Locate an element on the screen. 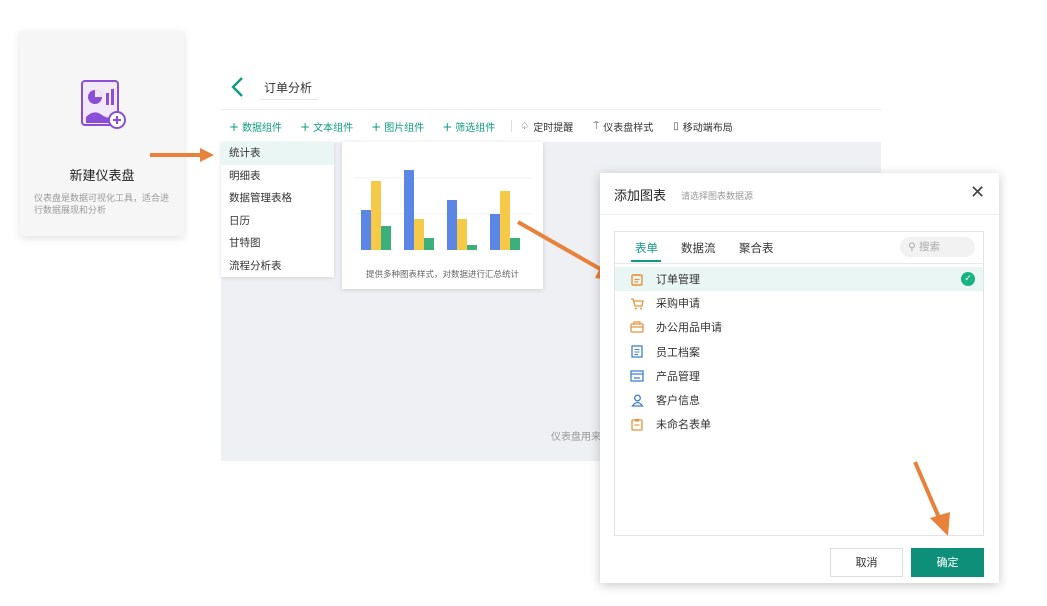  dashboard-add-icon is located at coordinates (103, 104).